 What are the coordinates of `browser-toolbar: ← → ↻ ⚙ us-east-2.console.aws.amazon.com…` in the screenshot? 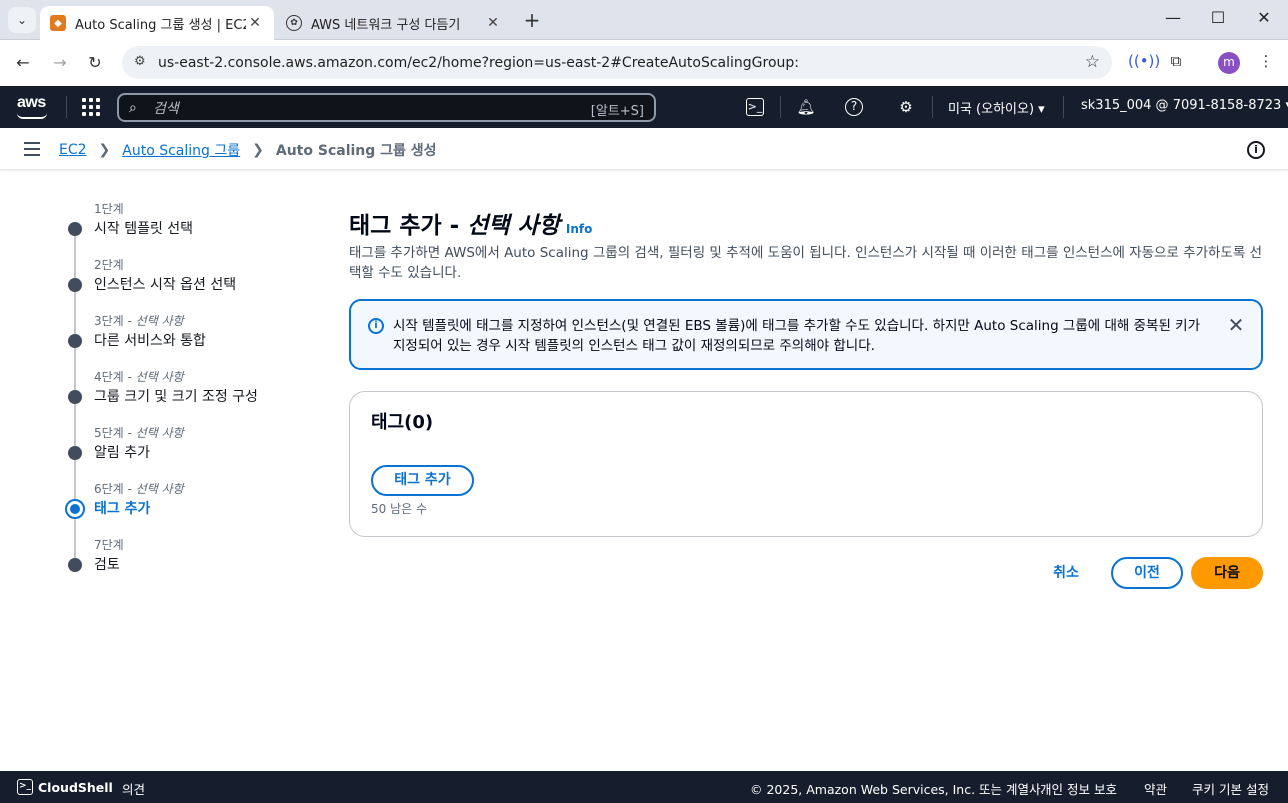 It's located at (644, 63).